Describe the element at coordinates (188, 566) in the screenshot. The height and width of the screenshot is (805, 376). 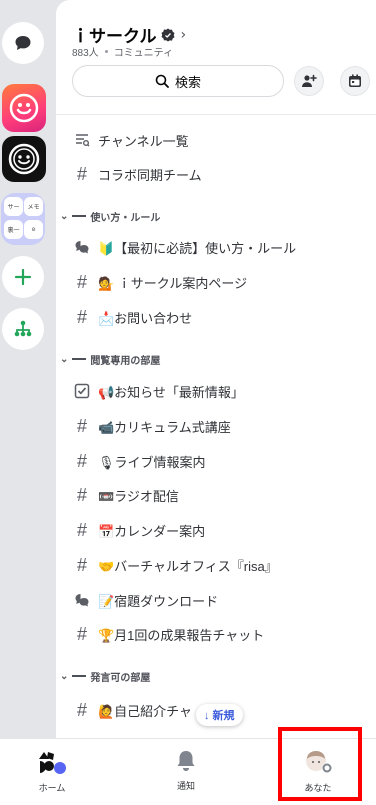
I see `channel-label: 🤝バーチャルオフィス『risa』` at that location.